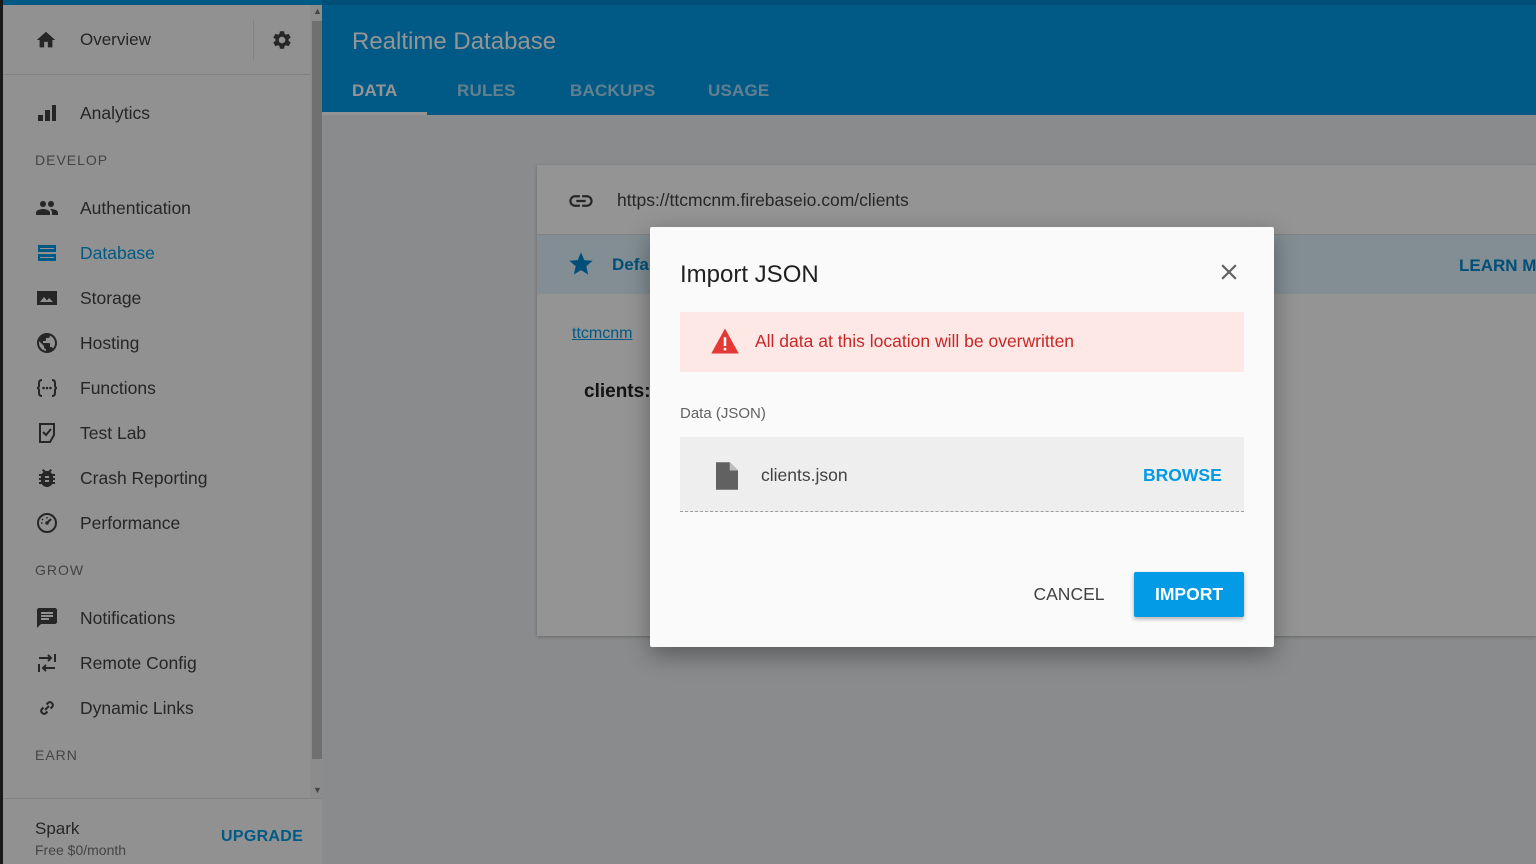 The height and width of the screenshot is (864, 1536). I want to click on warning-icon, so click(725, 341).